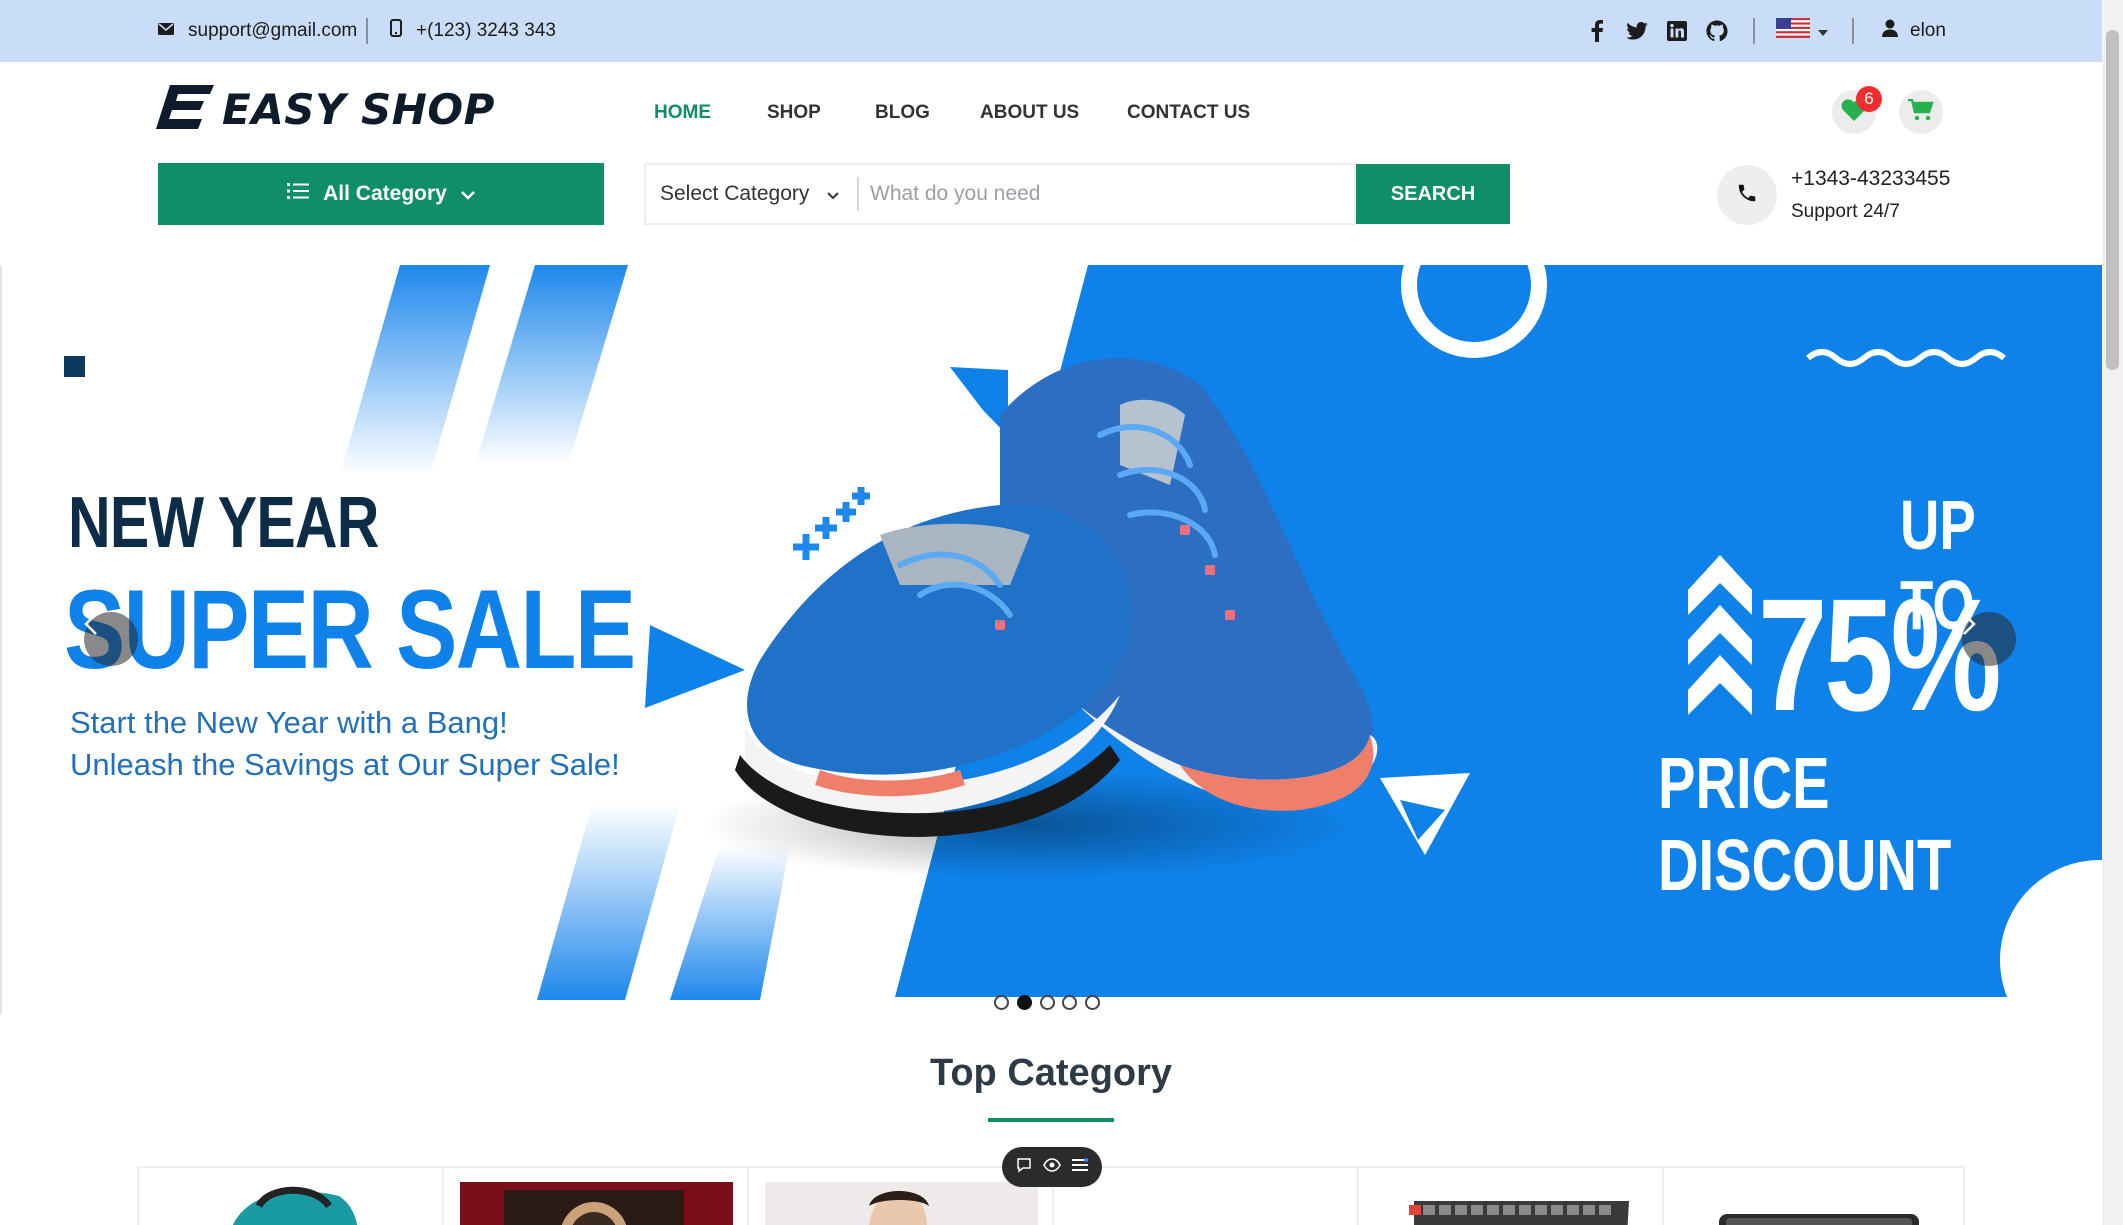 The height and width of the screenshot is (1225, 2123). Describe the element at coordinates (596, 1203) in the screenshot. I see `watch-image` at that location.